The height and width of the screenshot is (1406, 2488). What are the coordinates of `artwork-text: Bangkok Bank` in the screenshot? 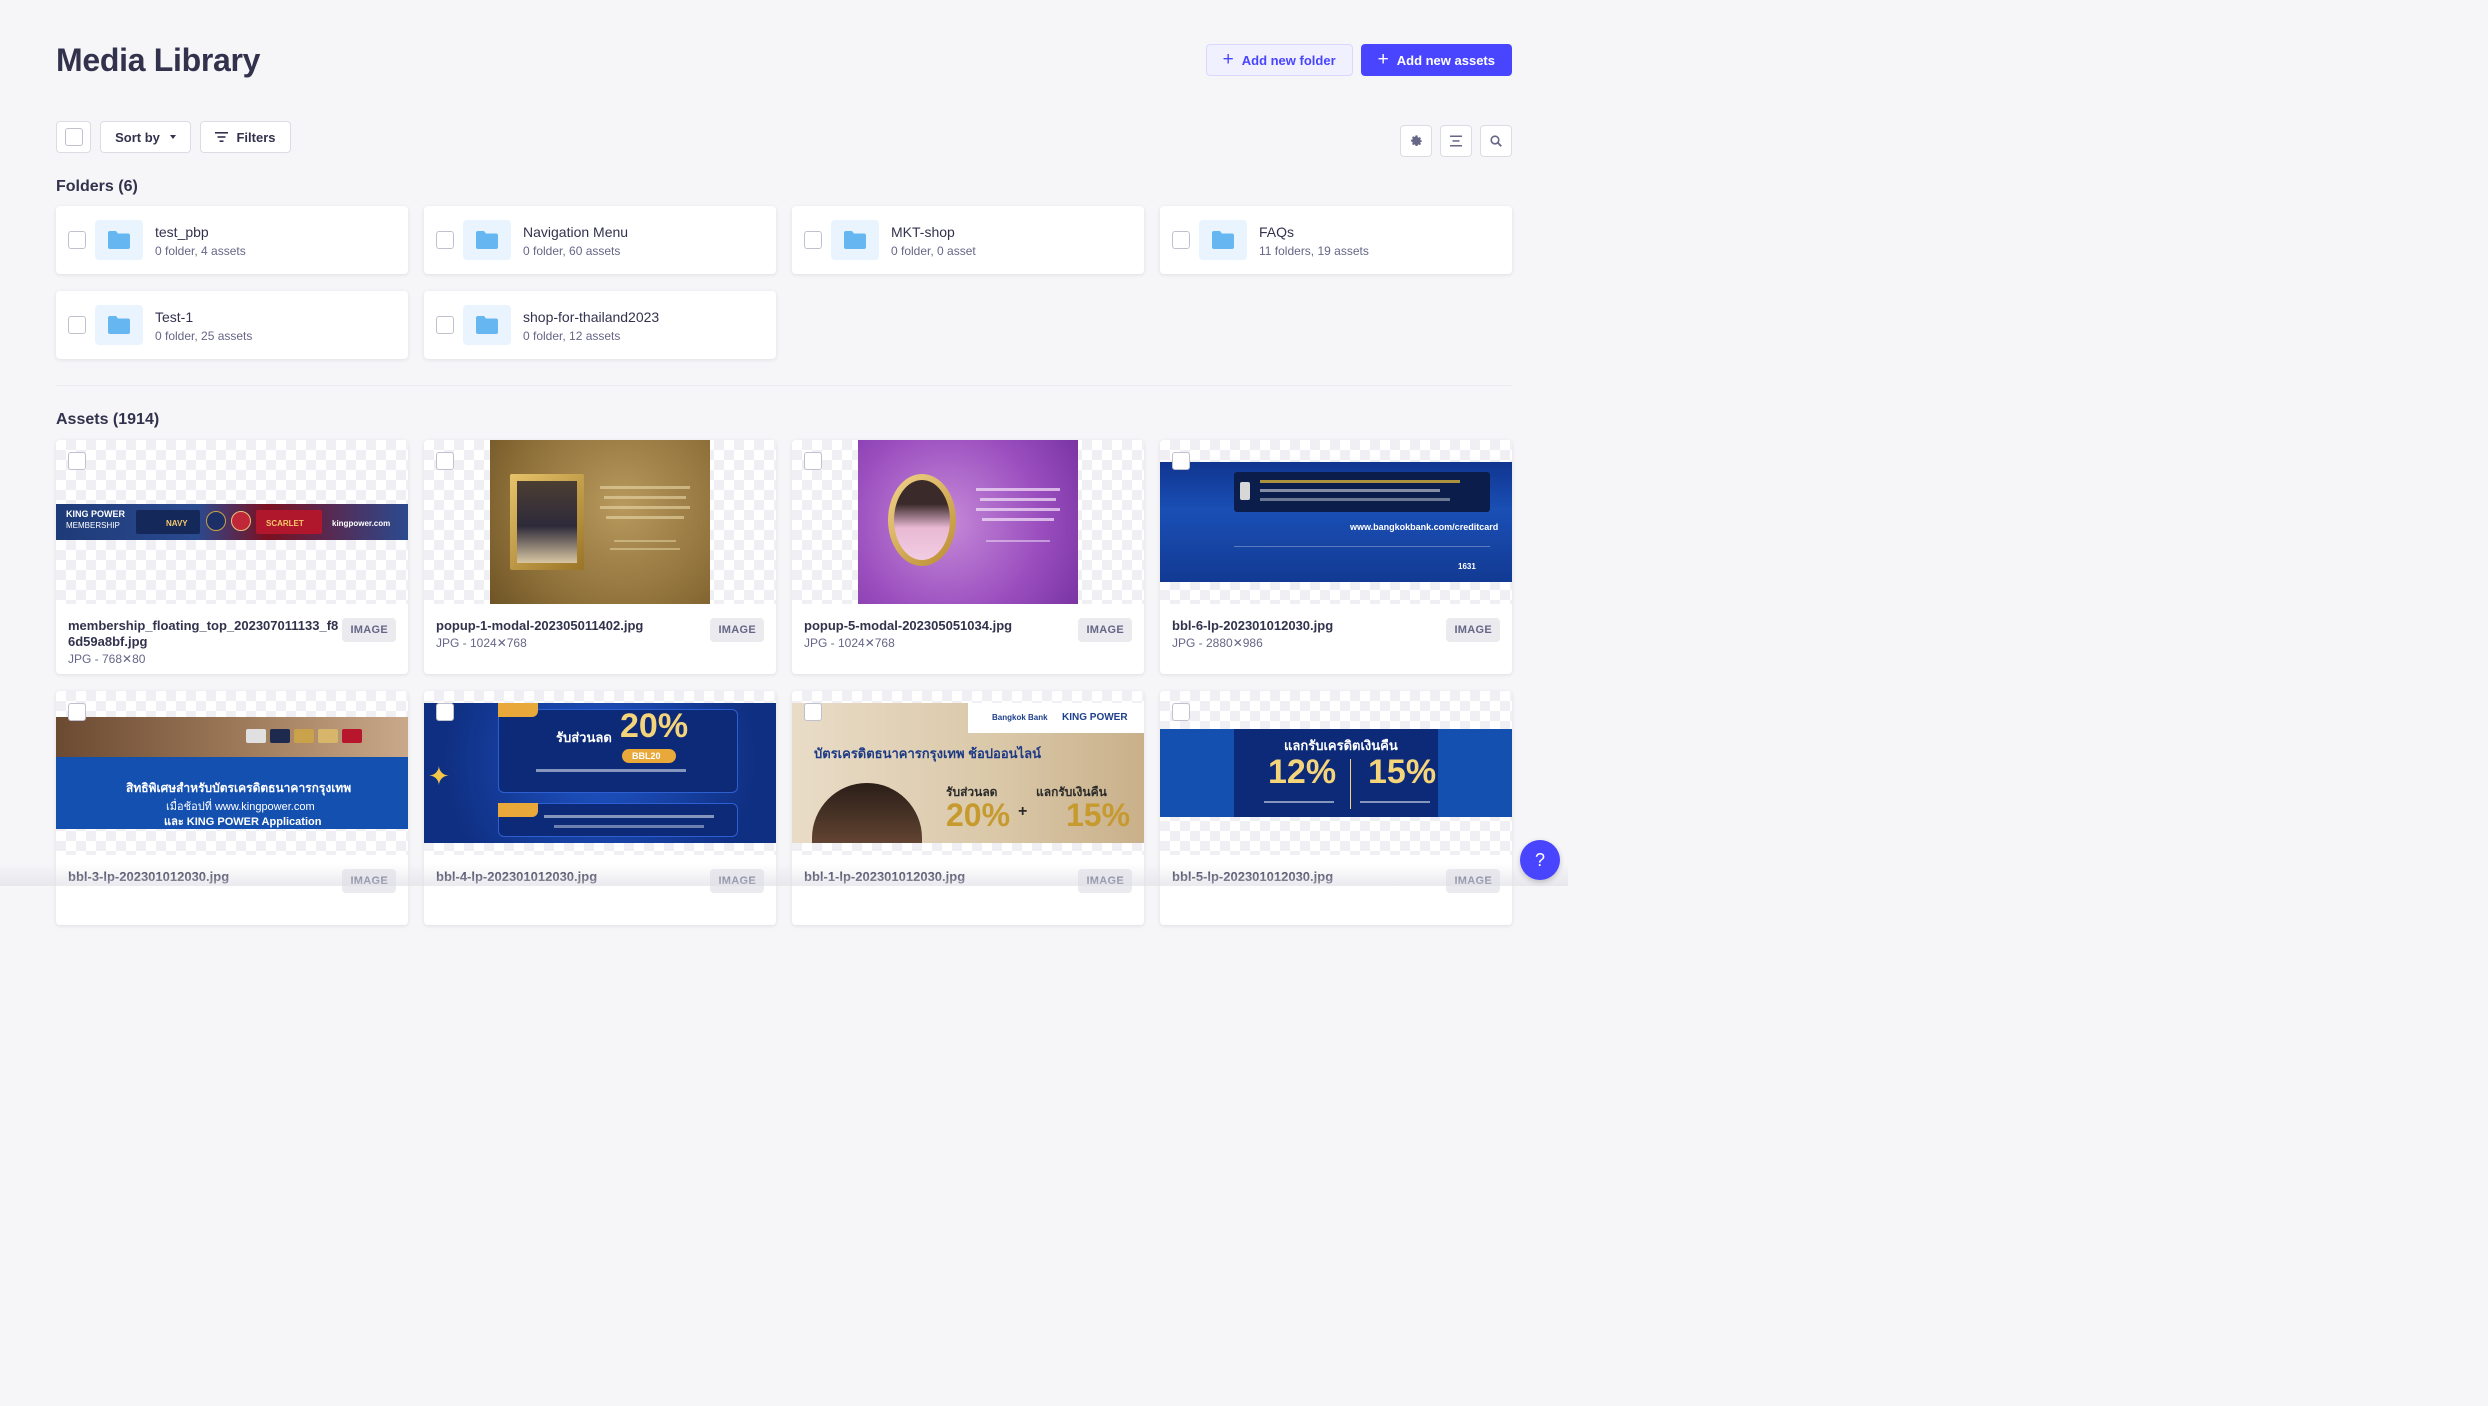 It's located at (1020, 717).